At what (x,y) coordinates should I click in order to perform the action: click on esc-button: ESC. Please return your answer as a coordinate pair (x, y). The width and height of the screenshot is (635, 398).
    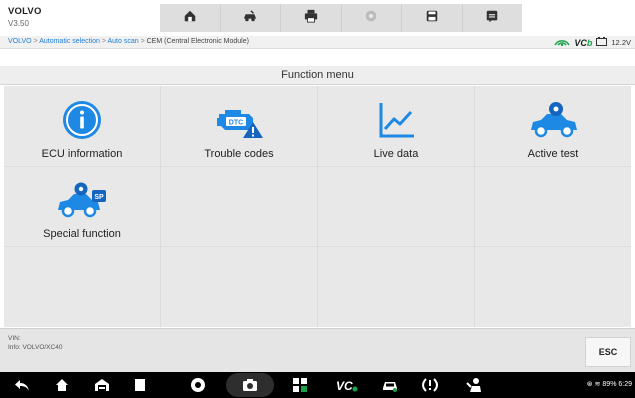
    Looking at the image, I should click on (608, 352).